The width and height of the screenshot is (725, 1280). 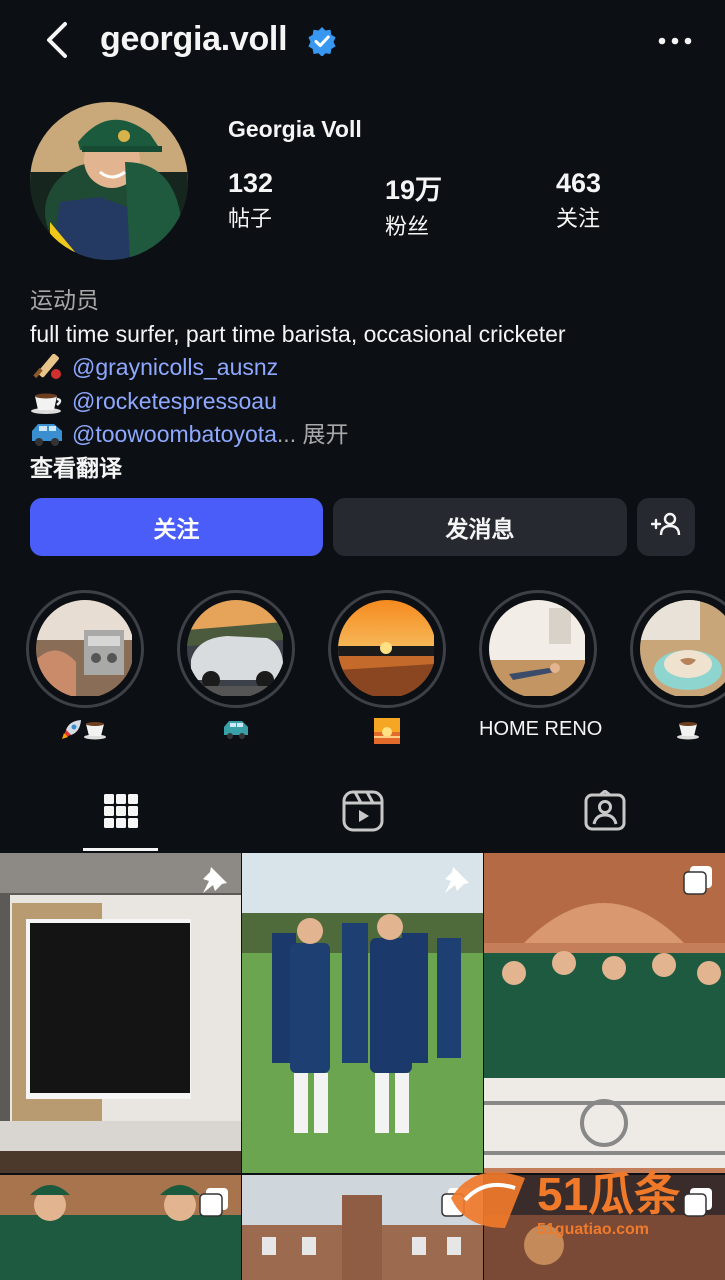 What do you see at coordinates (56, 40) in the screenshot?
I see `back-arrow-icon` at bounding box center [56, 40].